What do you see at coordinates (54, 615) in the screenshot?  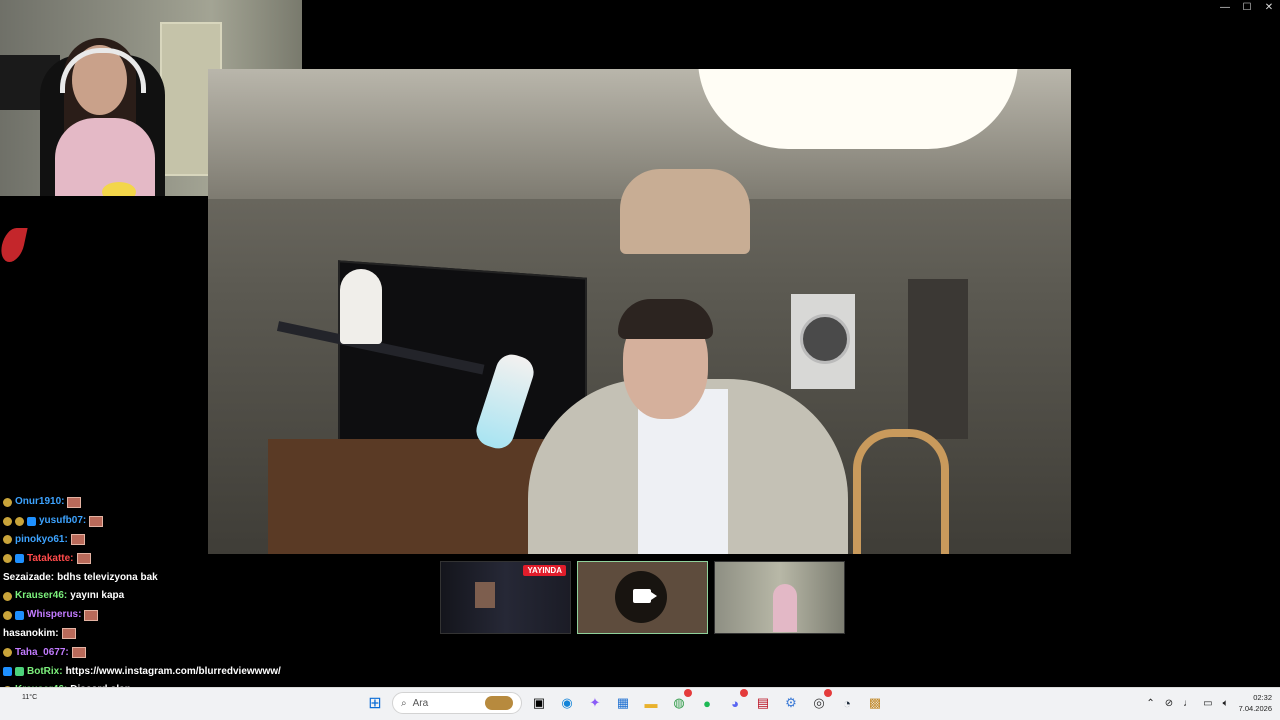 I see `chat-username: Whisperus:` at bounding box center [54, 615].